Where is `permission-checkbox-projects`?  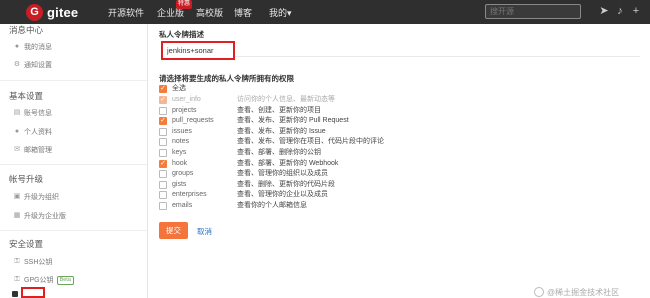 permission-checkbox-projects is located at coordinates (163, 110).